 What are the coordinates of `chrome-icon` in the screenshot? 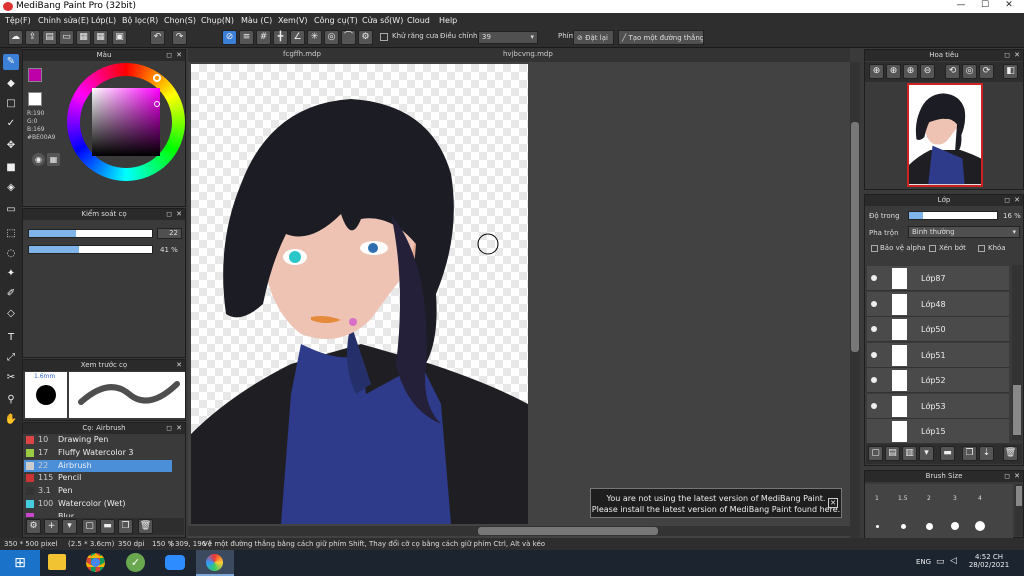 It's located at (95, 562).